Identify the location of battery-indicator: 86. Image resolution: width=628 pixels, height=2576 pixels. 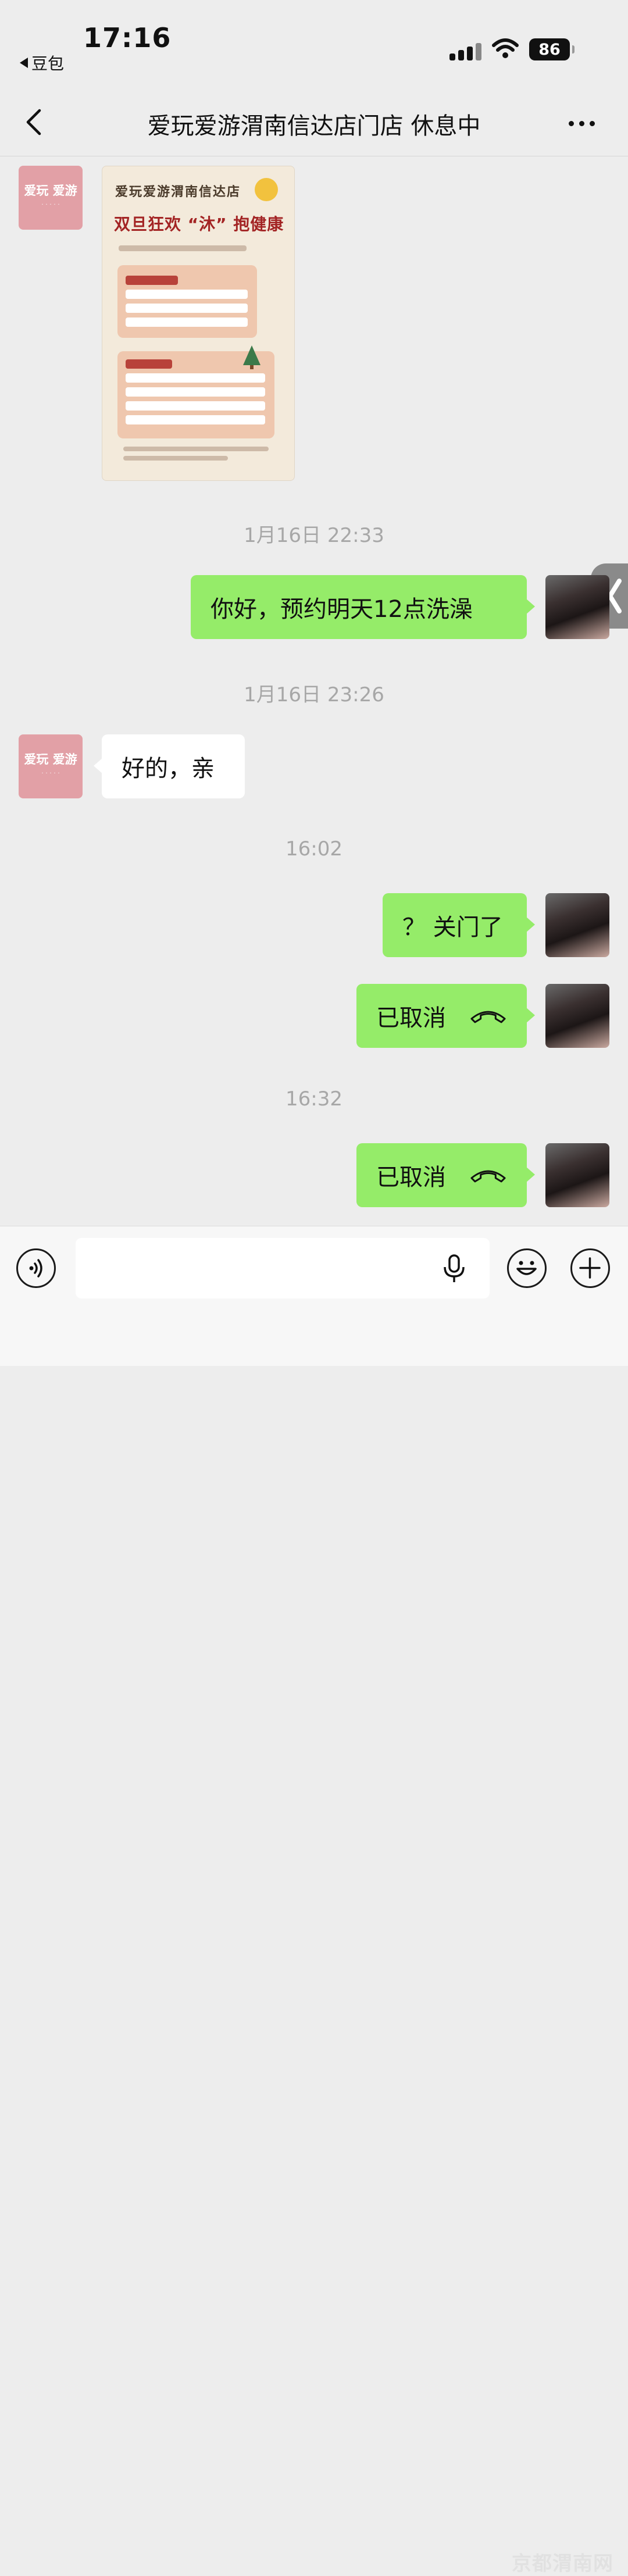
(552, 49).